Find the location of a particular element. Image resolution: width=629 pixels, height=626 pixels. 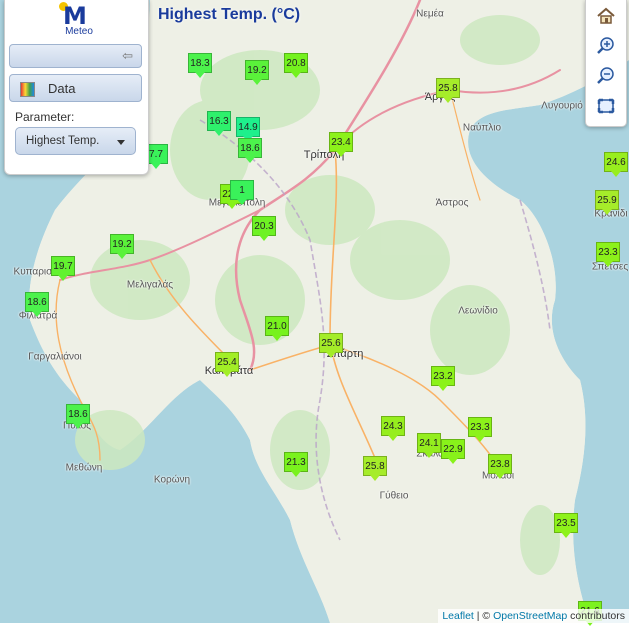

place-label: Μεθώνη is located at coordinates (84, 468).